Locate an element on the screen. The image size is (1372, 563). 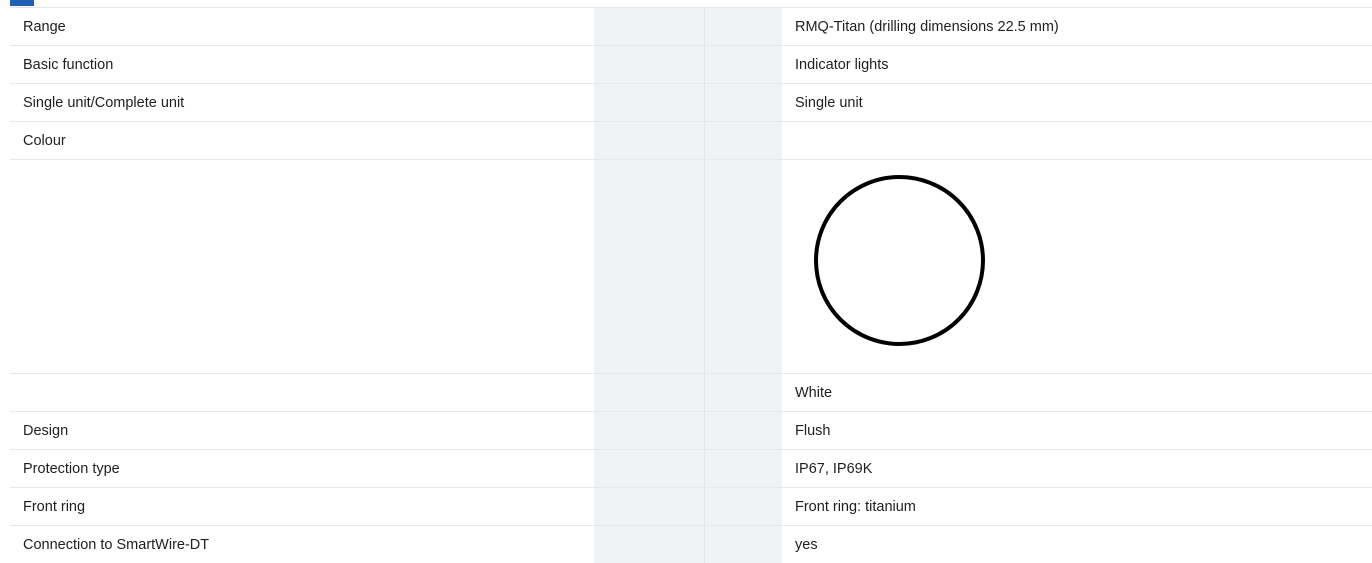
spec-label: Protection type is located at coordinates (302, 468).